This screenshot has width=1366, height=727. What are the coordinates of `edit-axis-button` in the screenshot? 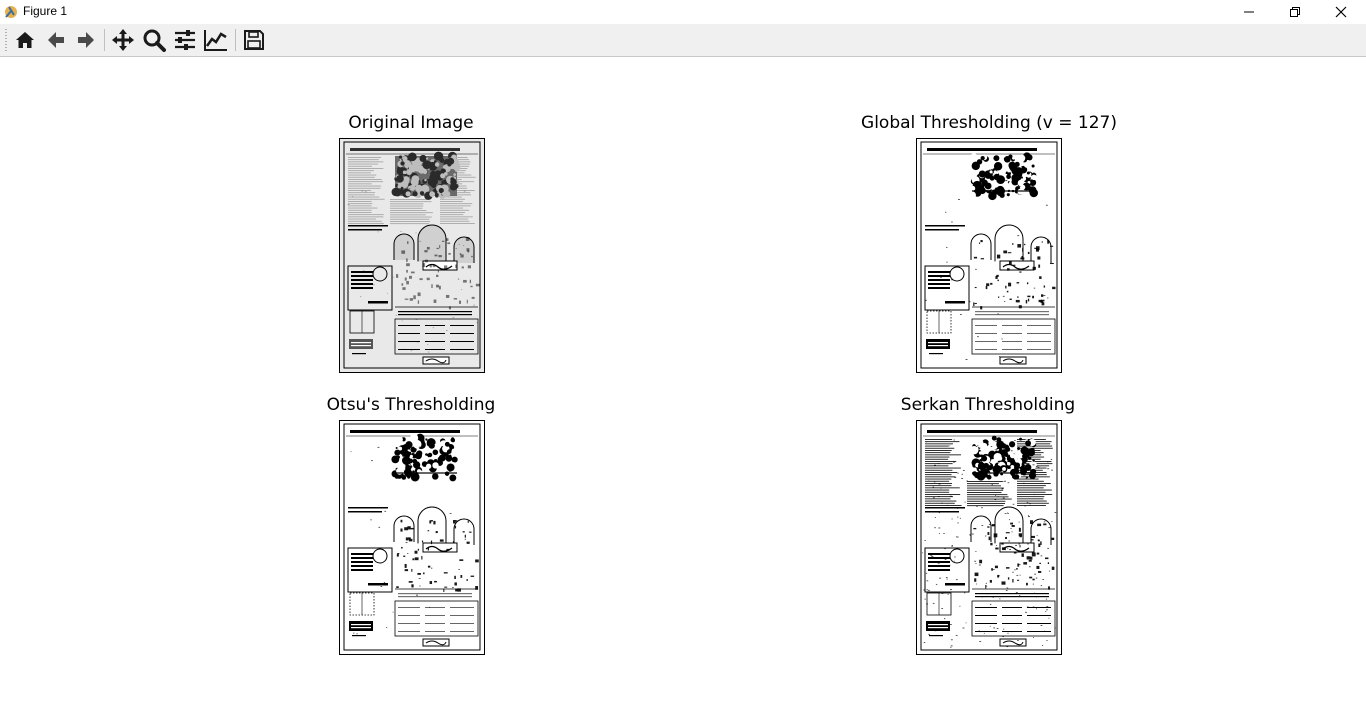 It's located at (216, 40).